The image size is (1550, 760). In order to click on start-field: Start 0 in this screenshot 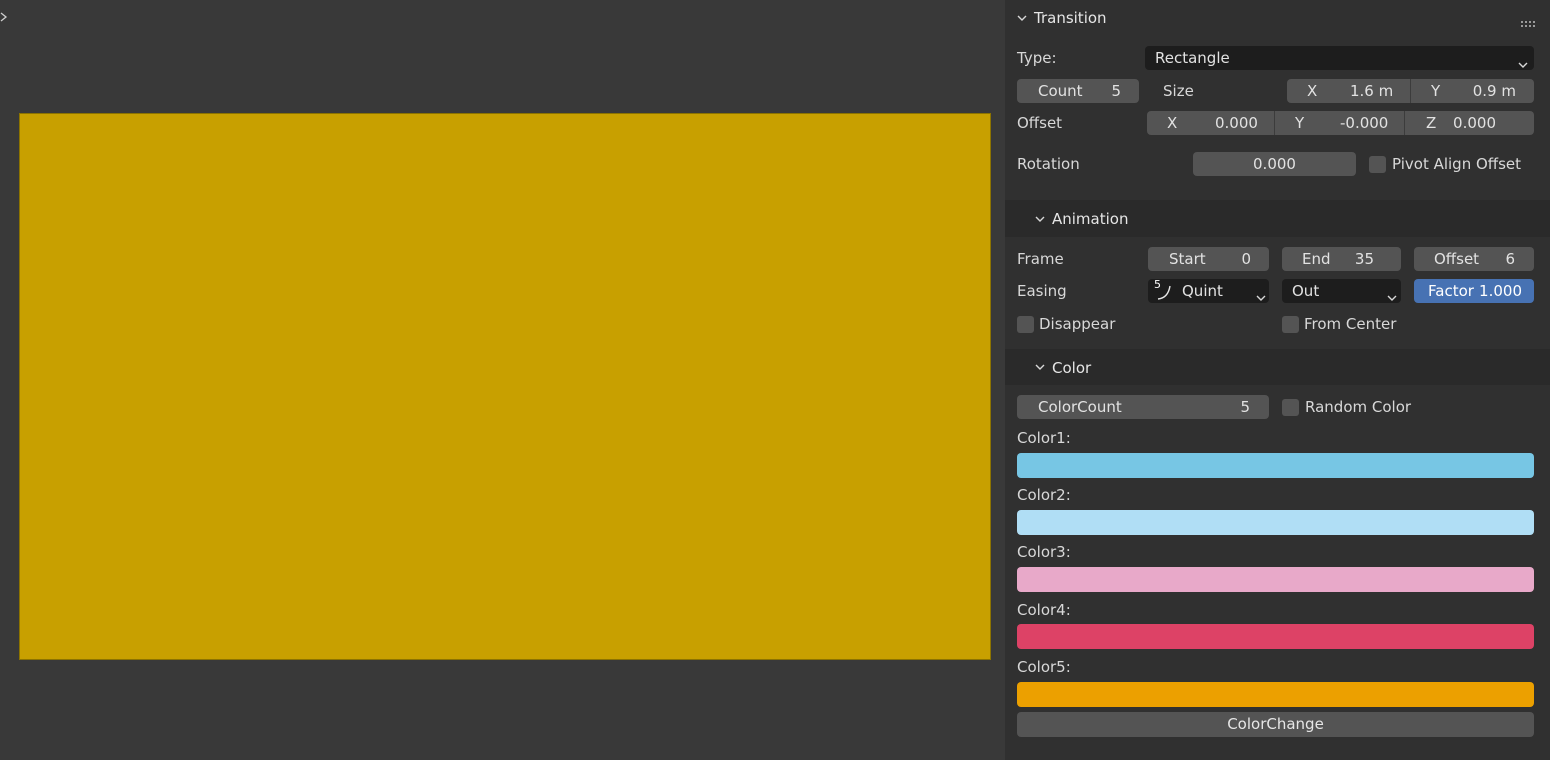, I will do `click(1208, 259)`.